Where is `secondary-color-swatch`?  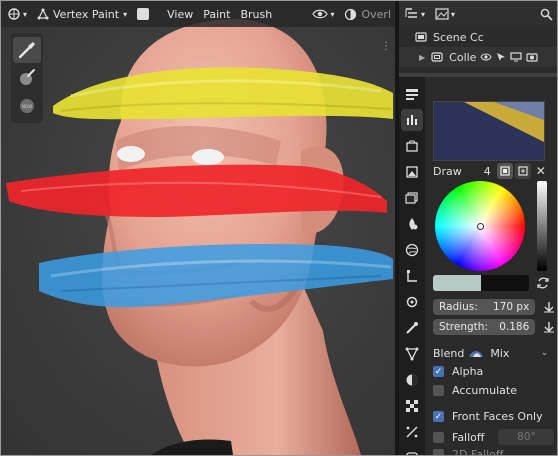
secondary-color-swatch is located at coordinates (505, 283).